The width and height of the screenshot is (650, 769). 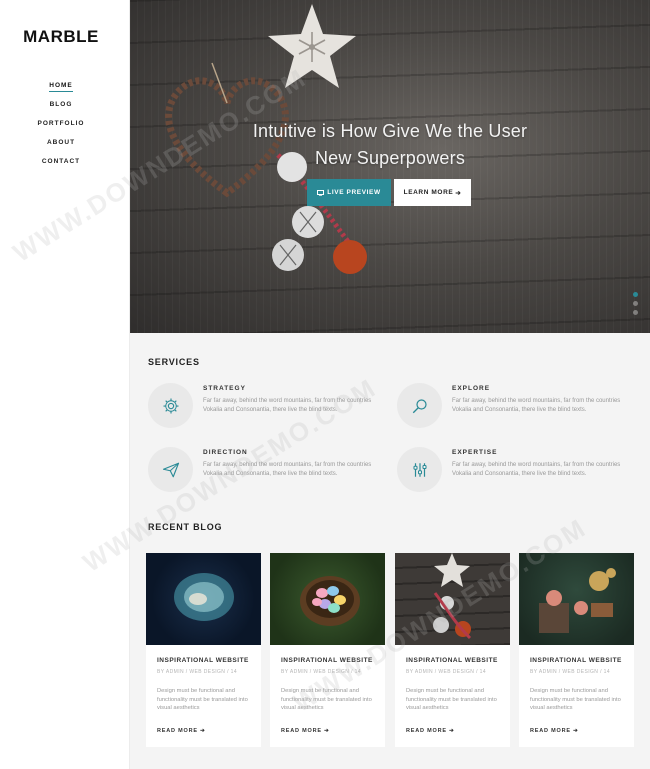 I want to click on nav-item-about: ABOUT, so click(x=61, y=147).